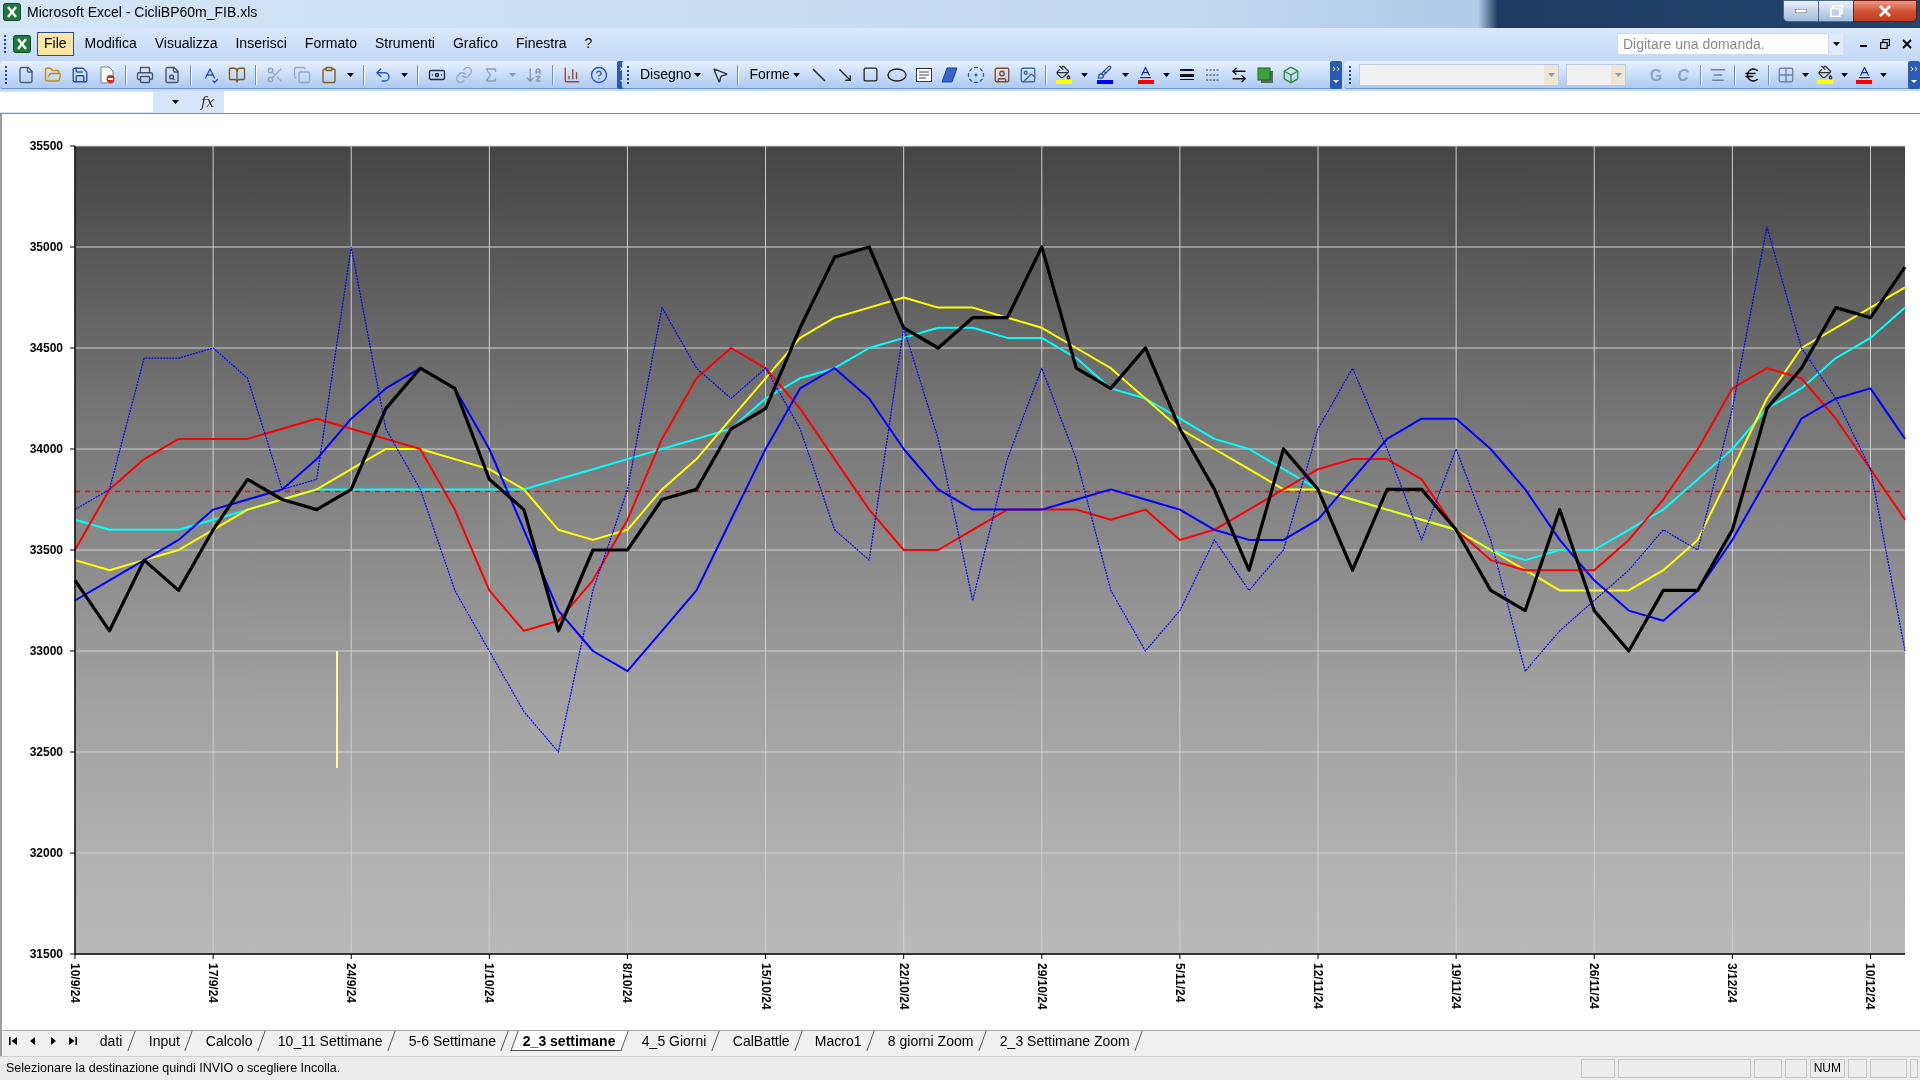  Describe the element at coordinates (1885, 11) in the screenshot. I see `close-button` at that location.